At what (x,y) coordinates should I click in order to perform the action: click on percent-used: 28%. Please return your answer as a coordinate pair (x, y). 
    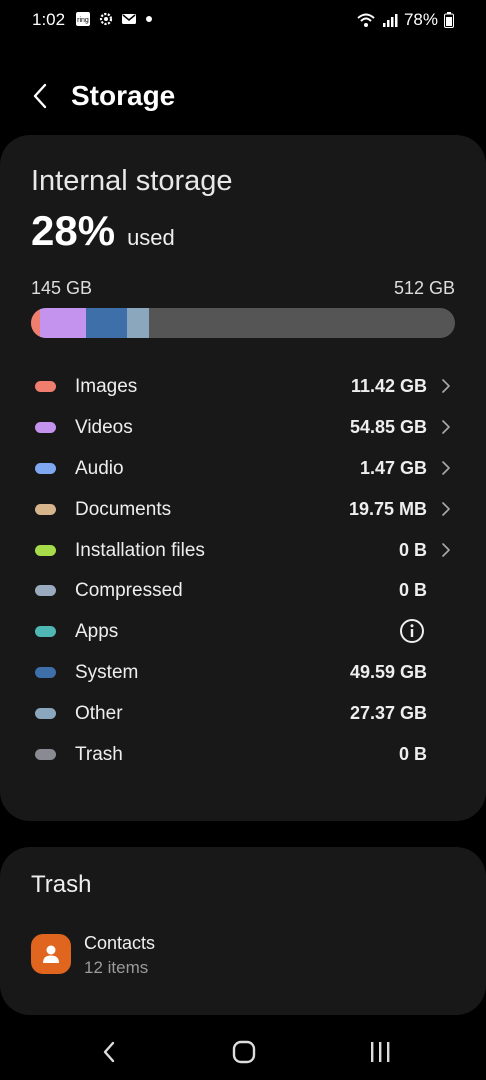
    Looking at the image, I should click on (73, 230).